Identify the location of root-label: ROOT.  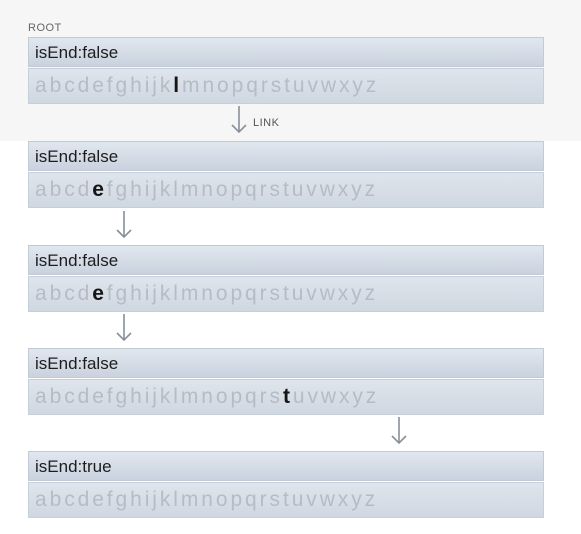
(45, 28).